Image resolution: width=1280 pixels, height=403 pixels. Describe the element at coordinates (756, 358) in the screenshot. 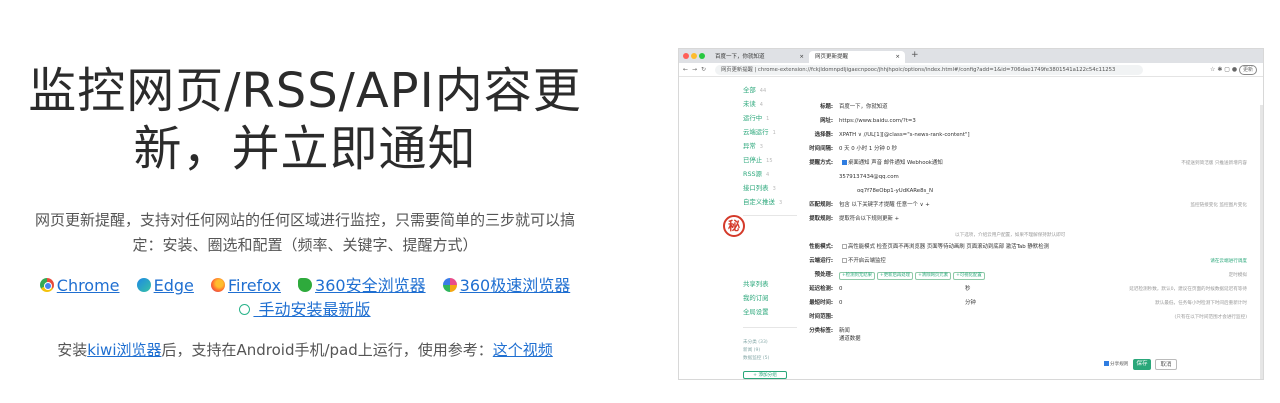

I see `category-item: 数据监控 (5)` at that location.